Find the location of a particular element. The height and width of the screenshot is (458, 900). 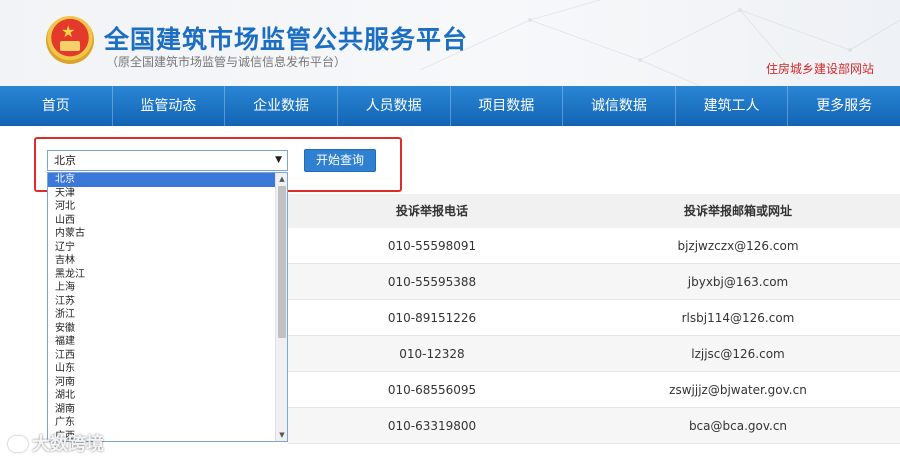

nav-item-enterprise-data: 企业数据 is located at coordinates (281, 106).